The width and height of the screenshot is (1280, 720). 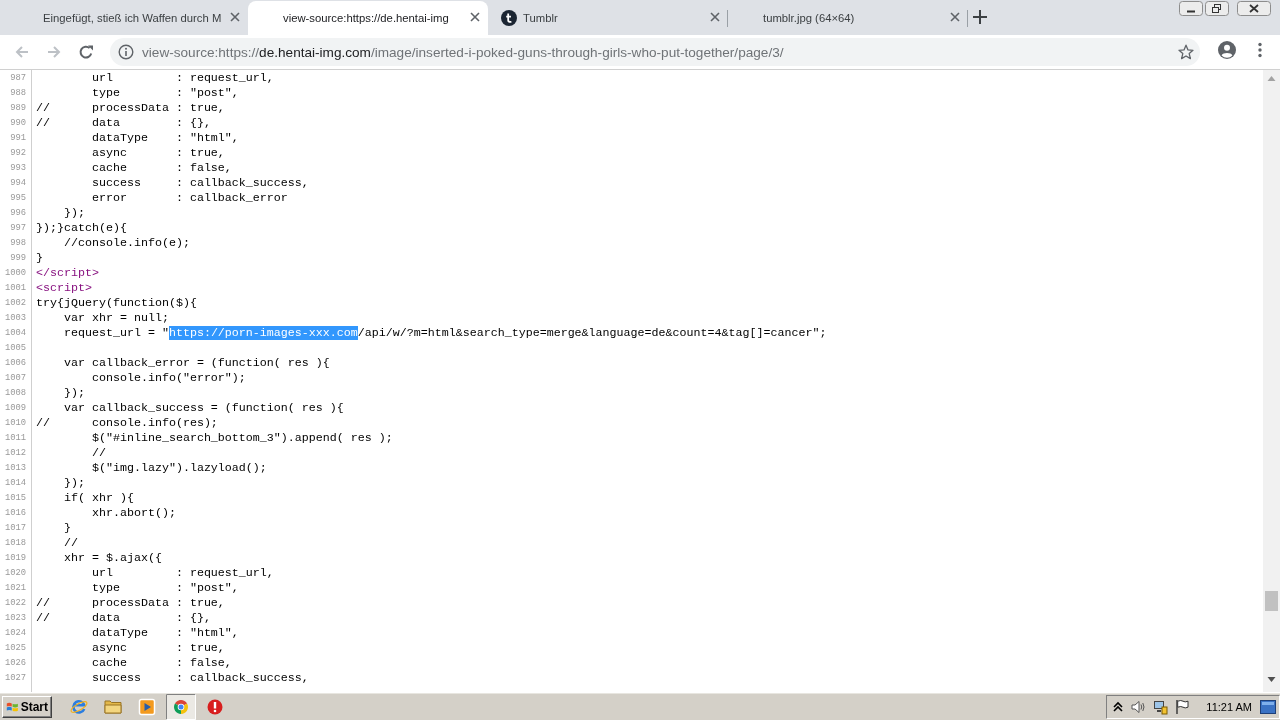 What do you see at coordinates (18, 183) in the screenshot?
I see `line-number: 994` at bounding box center [18, 183].